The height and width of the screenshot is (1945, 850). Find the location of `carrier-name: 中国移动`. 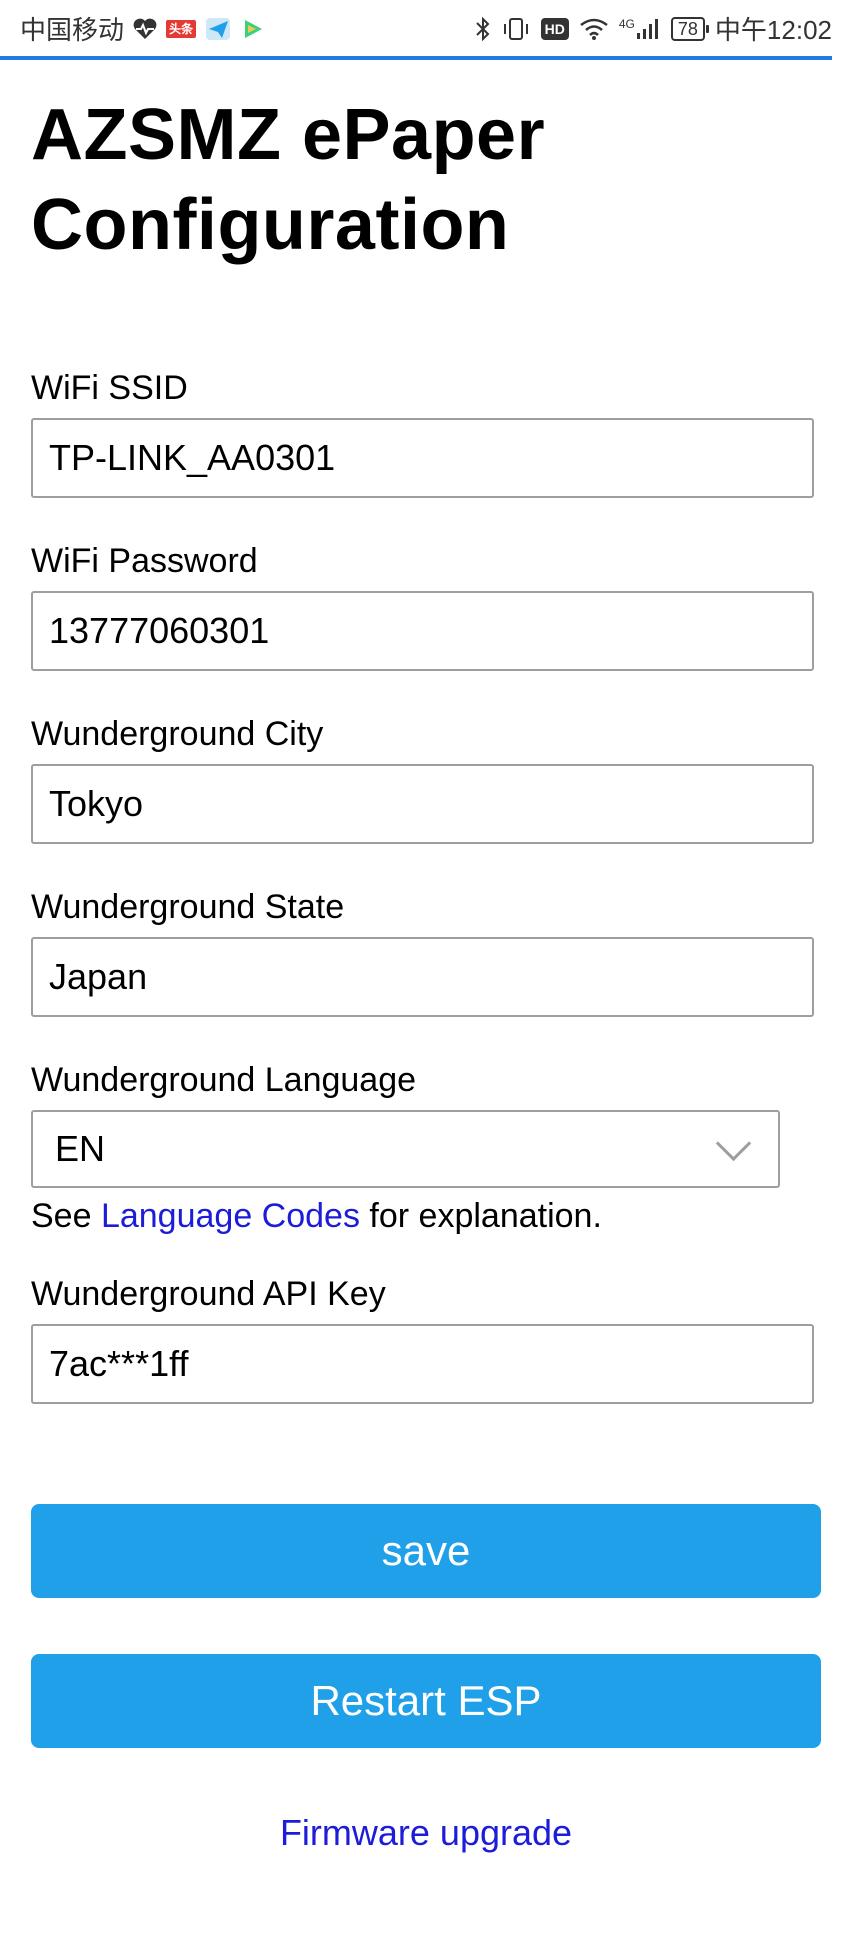

carrier-name: 中国移动 is located at coordinates (72, 30).